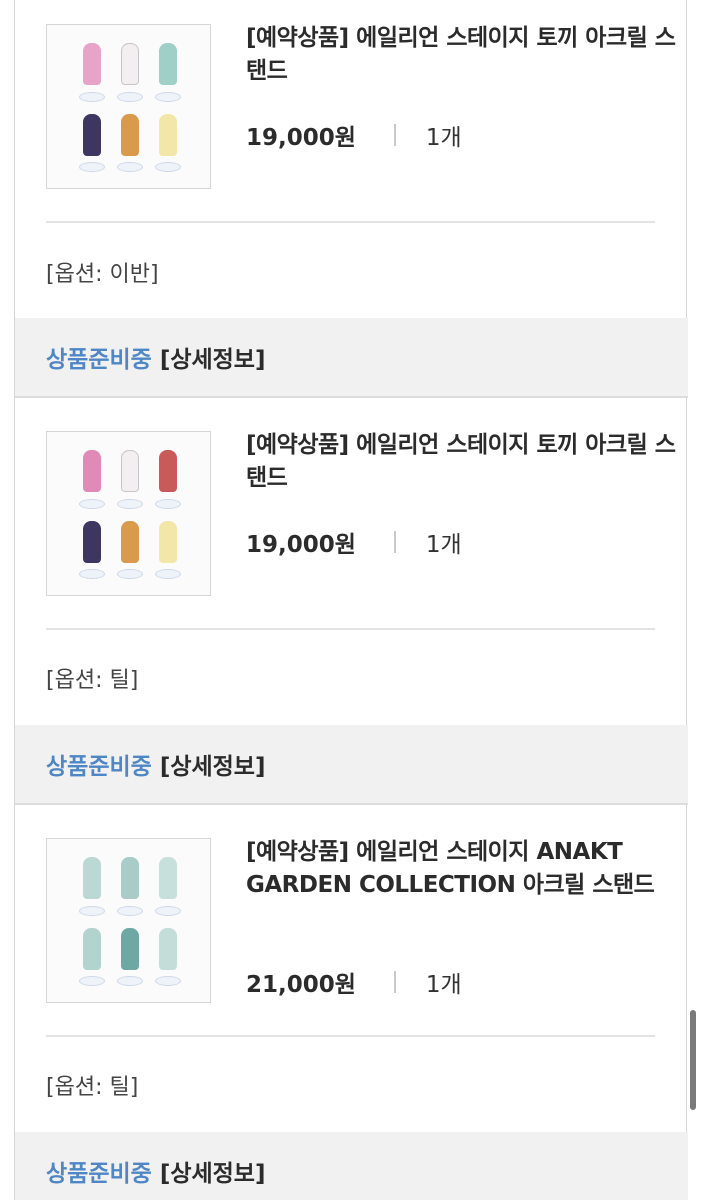 Image resolution: width=703 pixels, height=1200 pixels. I want to click on scrollbar, so click(693, 1060).